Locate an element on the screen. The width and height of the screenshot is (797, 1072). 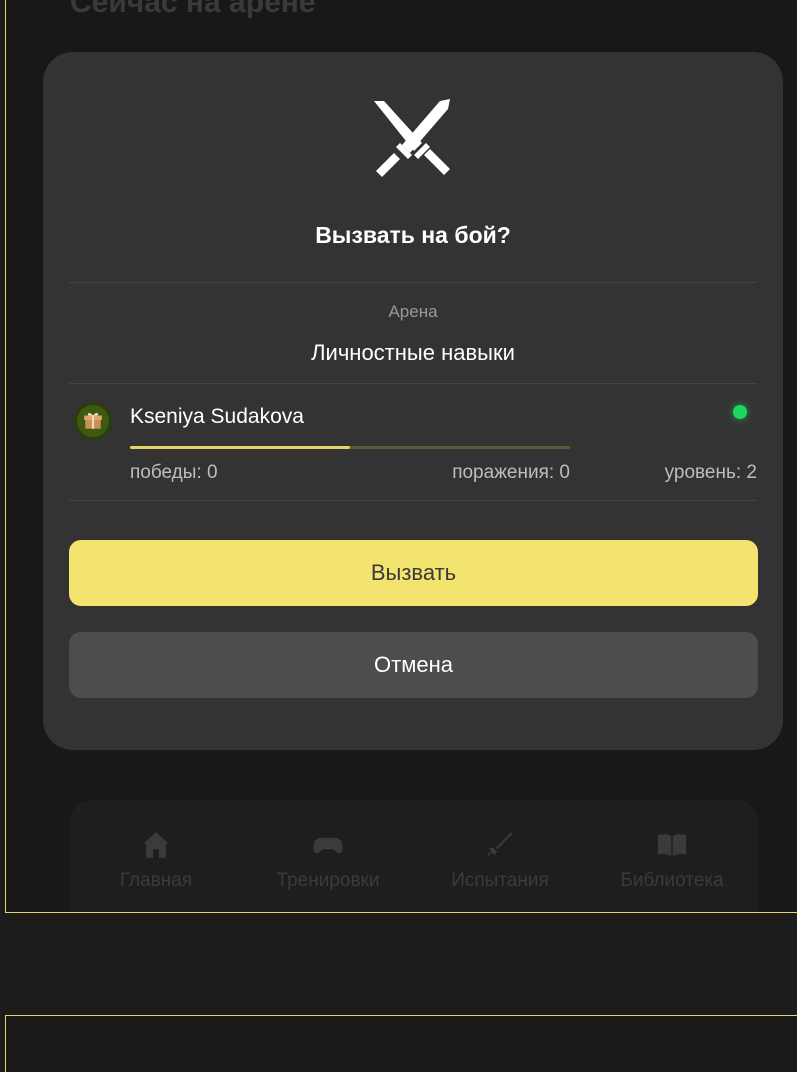
nav-item-label: Тренировки is located at coordinates (328, 880).